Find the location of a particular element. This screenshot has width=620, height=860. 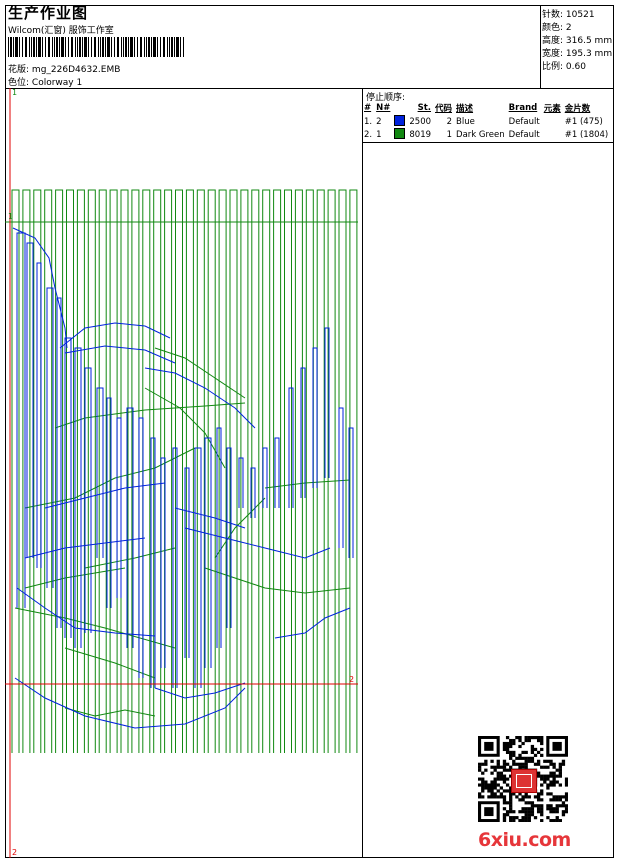

col-sequins: 金片数 is located at coordinates (577, 109).